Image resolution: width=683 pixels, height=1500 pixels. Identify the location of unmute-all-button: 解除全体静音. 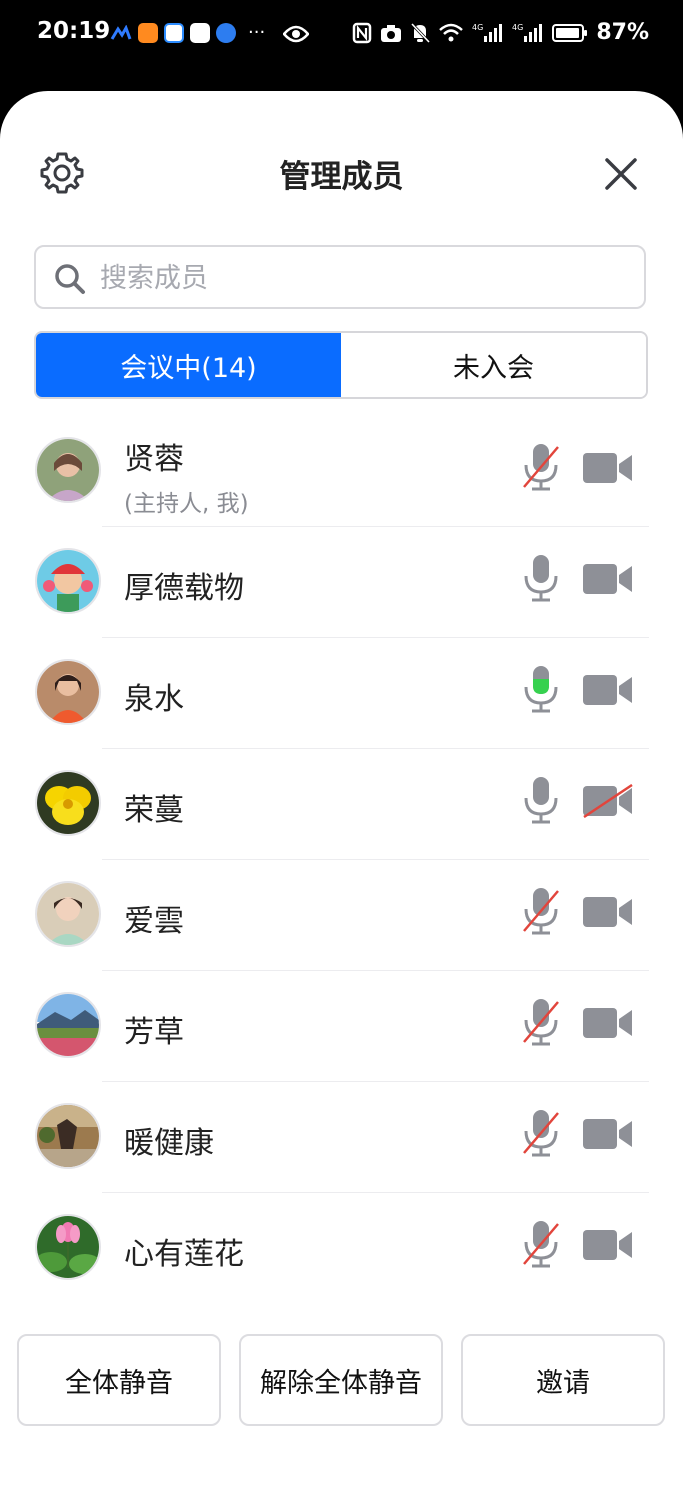
(341, 1380).